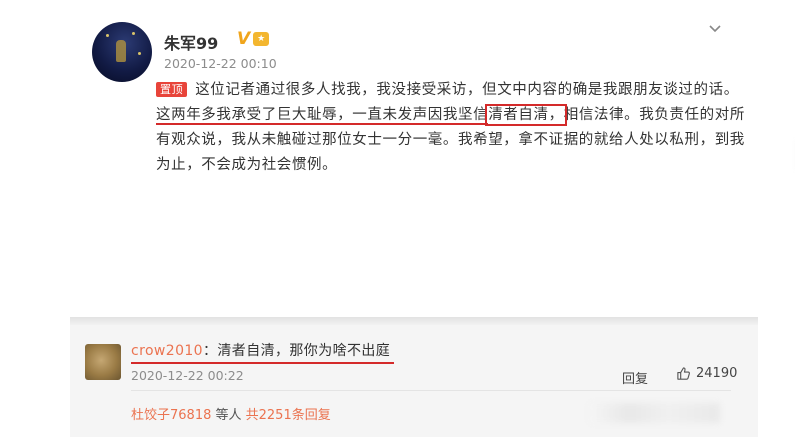 This screenshot has height=442, width=795. What do you see at coordinates (172, 89) in the screenshot?
I see `pin-tag: 置顶` at bounding box center [172, 89].